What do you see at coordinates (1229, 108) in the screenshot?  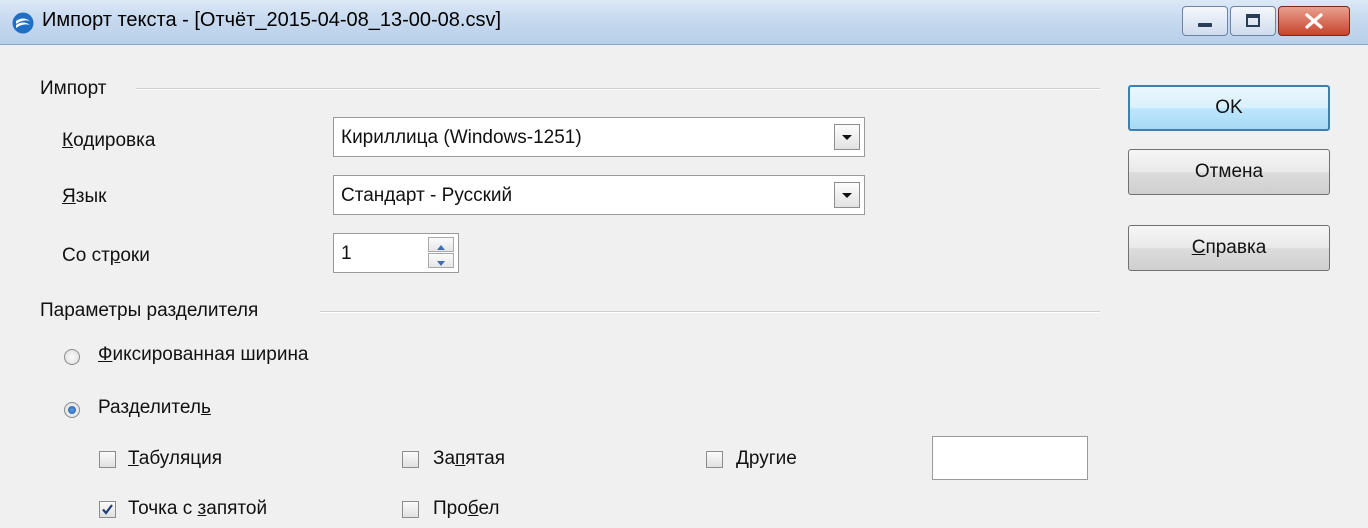 I see `ok-button: OK` at bounding box center [1229, 108].